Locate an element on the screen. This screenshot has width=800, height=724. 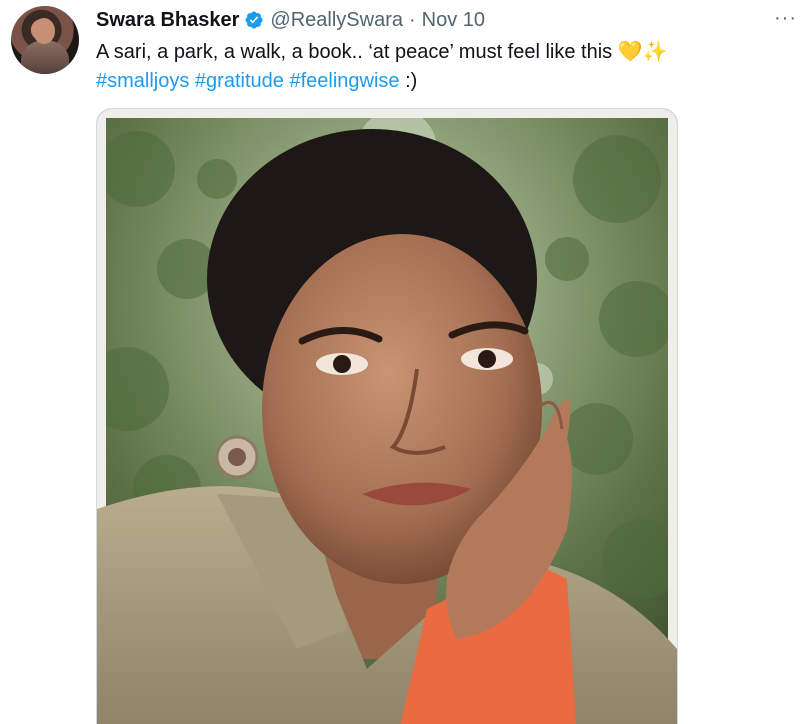
author-name: Swara Bhasker is located at coordinates (167, 20).